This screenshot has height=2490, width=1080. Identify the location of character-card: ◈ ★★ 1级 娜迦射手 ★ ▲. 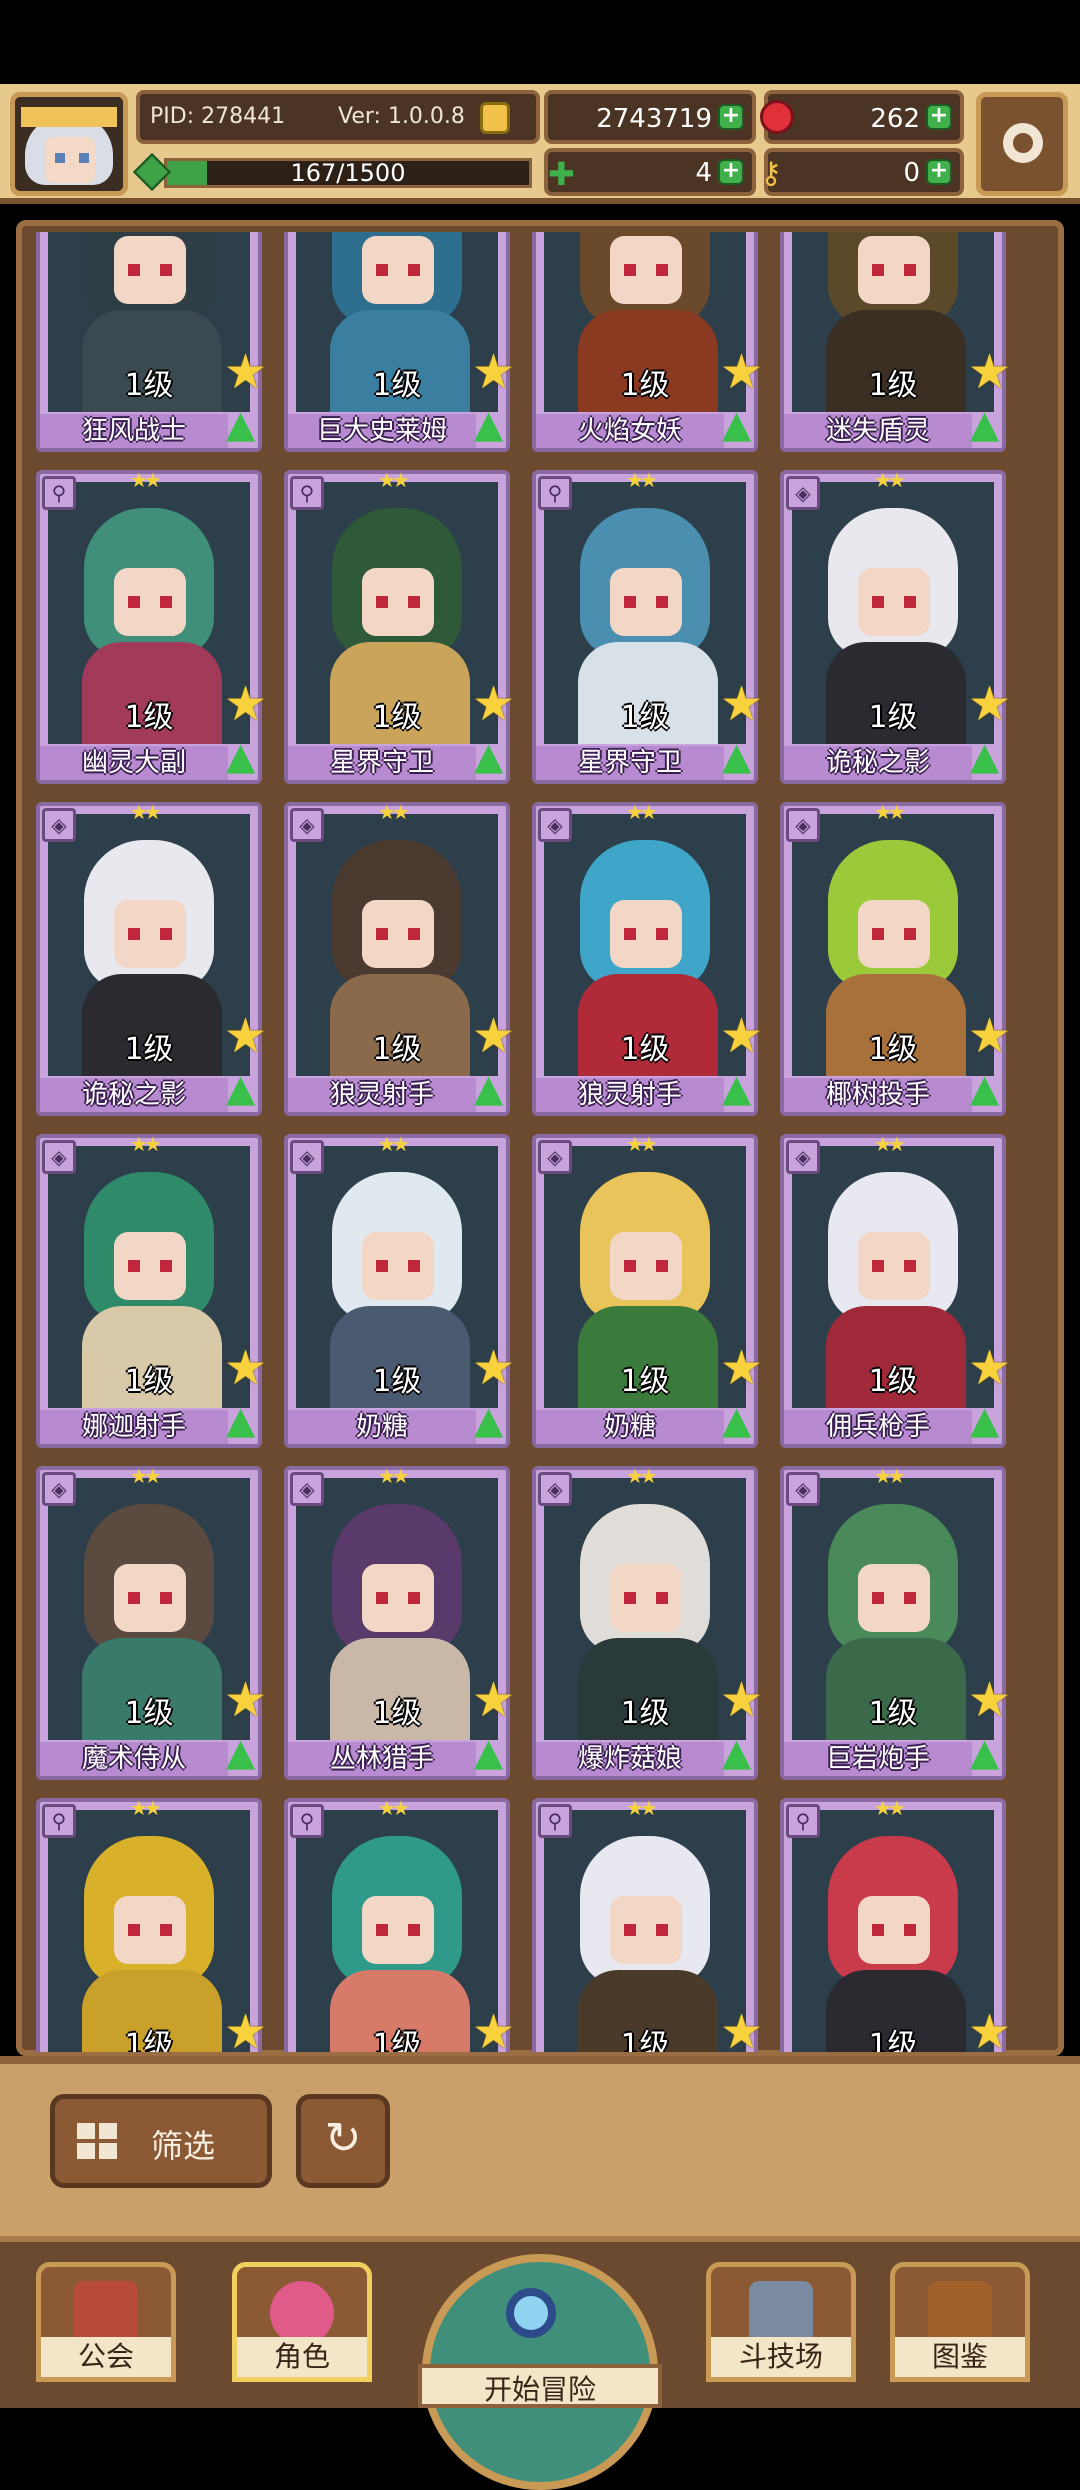
(151, 1290).